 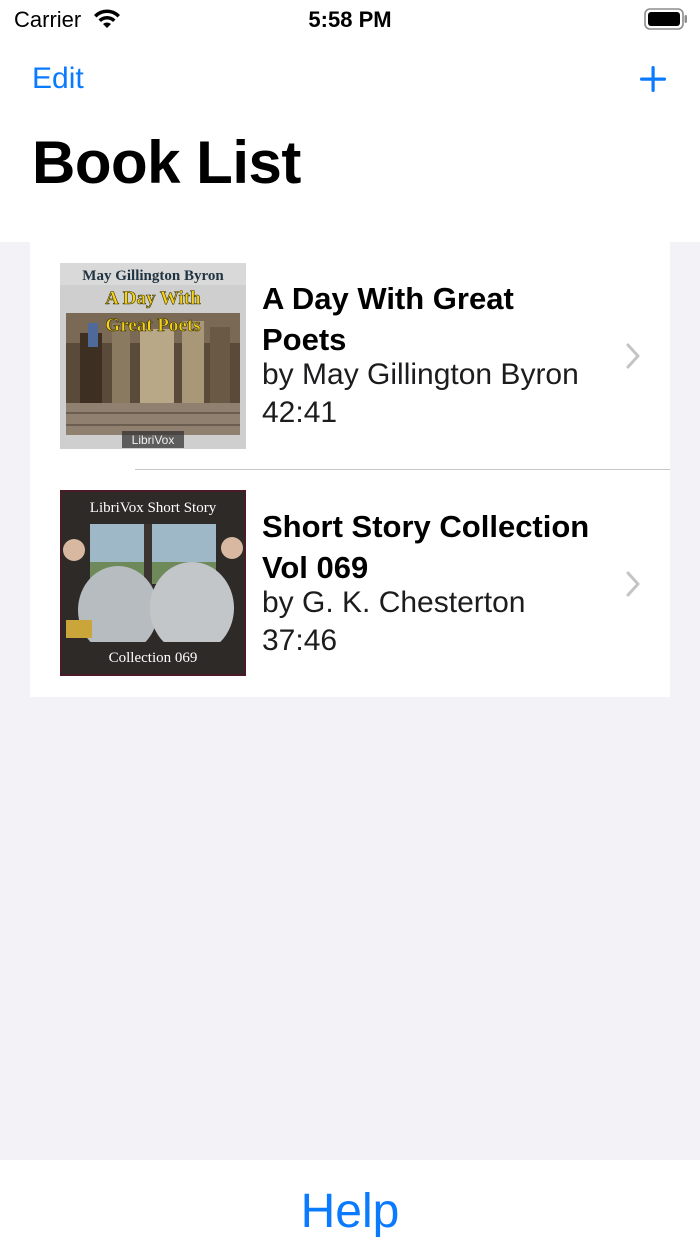 I want to click on cover-author-text: May Gillington Byron, so click(x=153, y=276).